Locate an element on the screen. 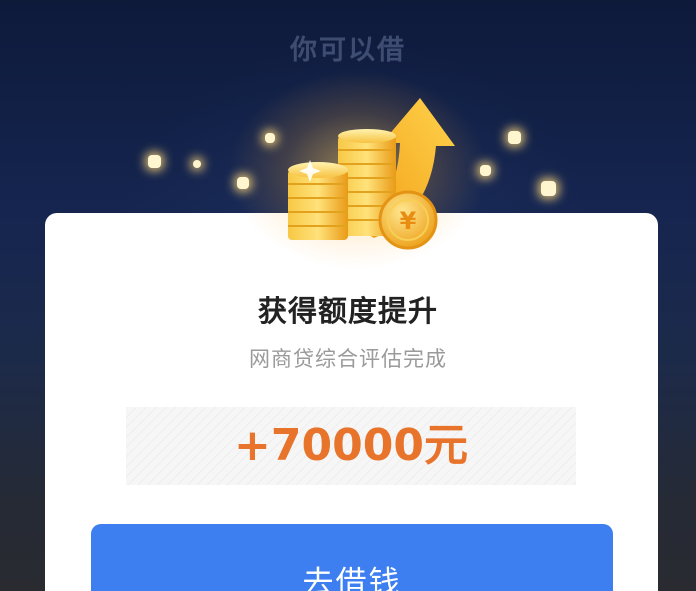  coins-arrow-icon: ¥ is located at coordinates (371, 174).